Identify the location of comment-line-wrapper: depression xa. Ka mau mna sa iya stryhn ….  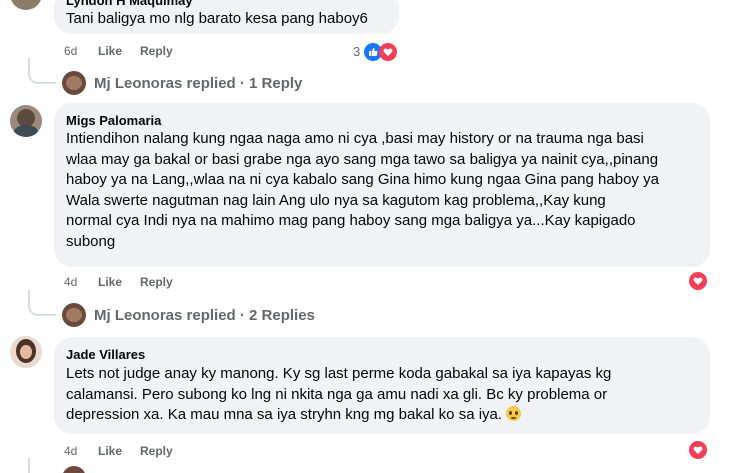
(338, 415).